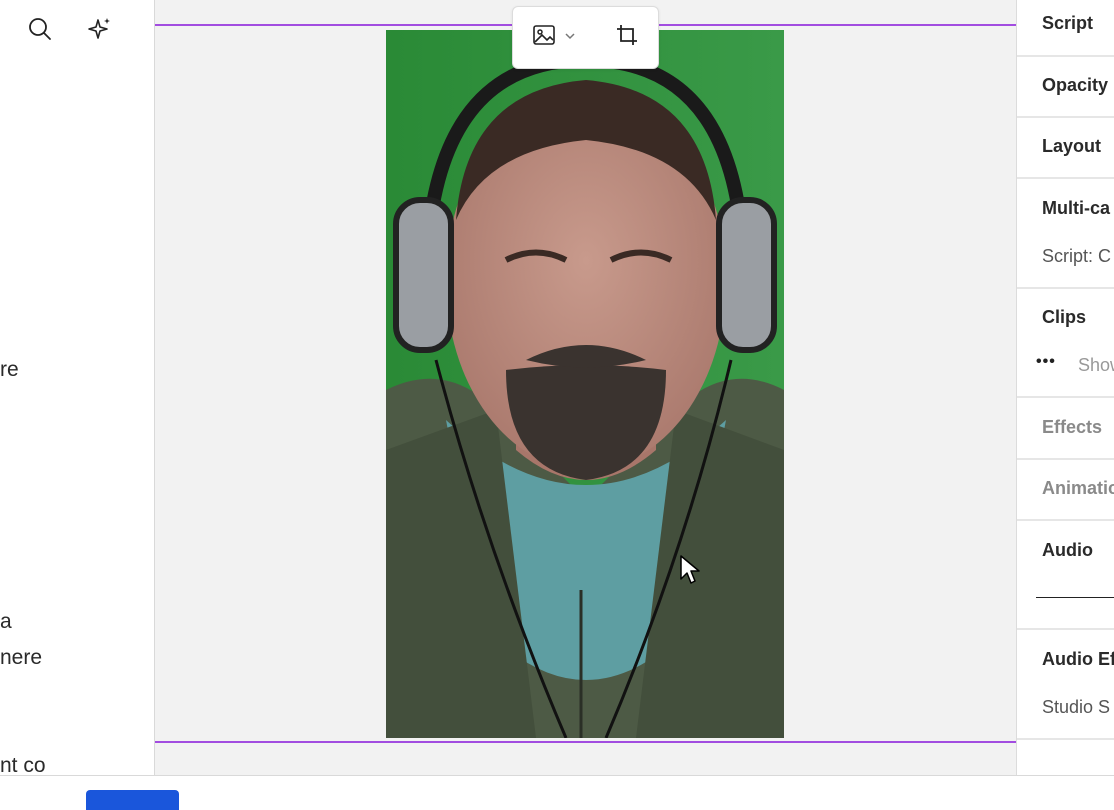 The height and width of the screenshot is (810, 1114). I want to click on crop-icon, so click(627, 37).